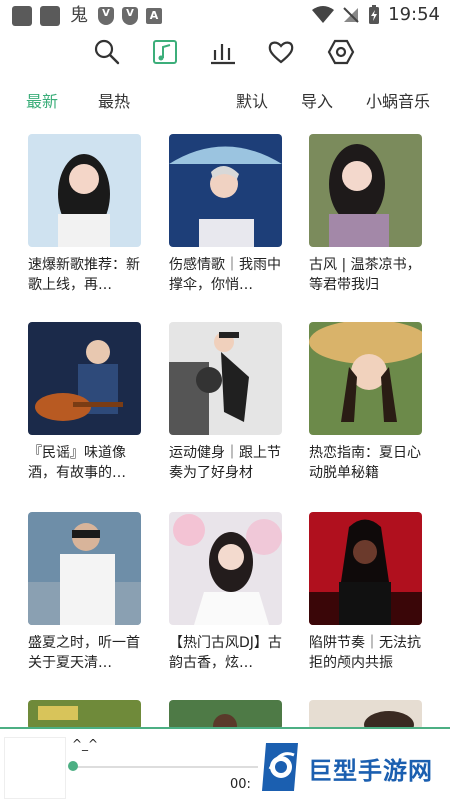 The image size is (450, 802). I want to click on top-toolbar, so click(225, 54).